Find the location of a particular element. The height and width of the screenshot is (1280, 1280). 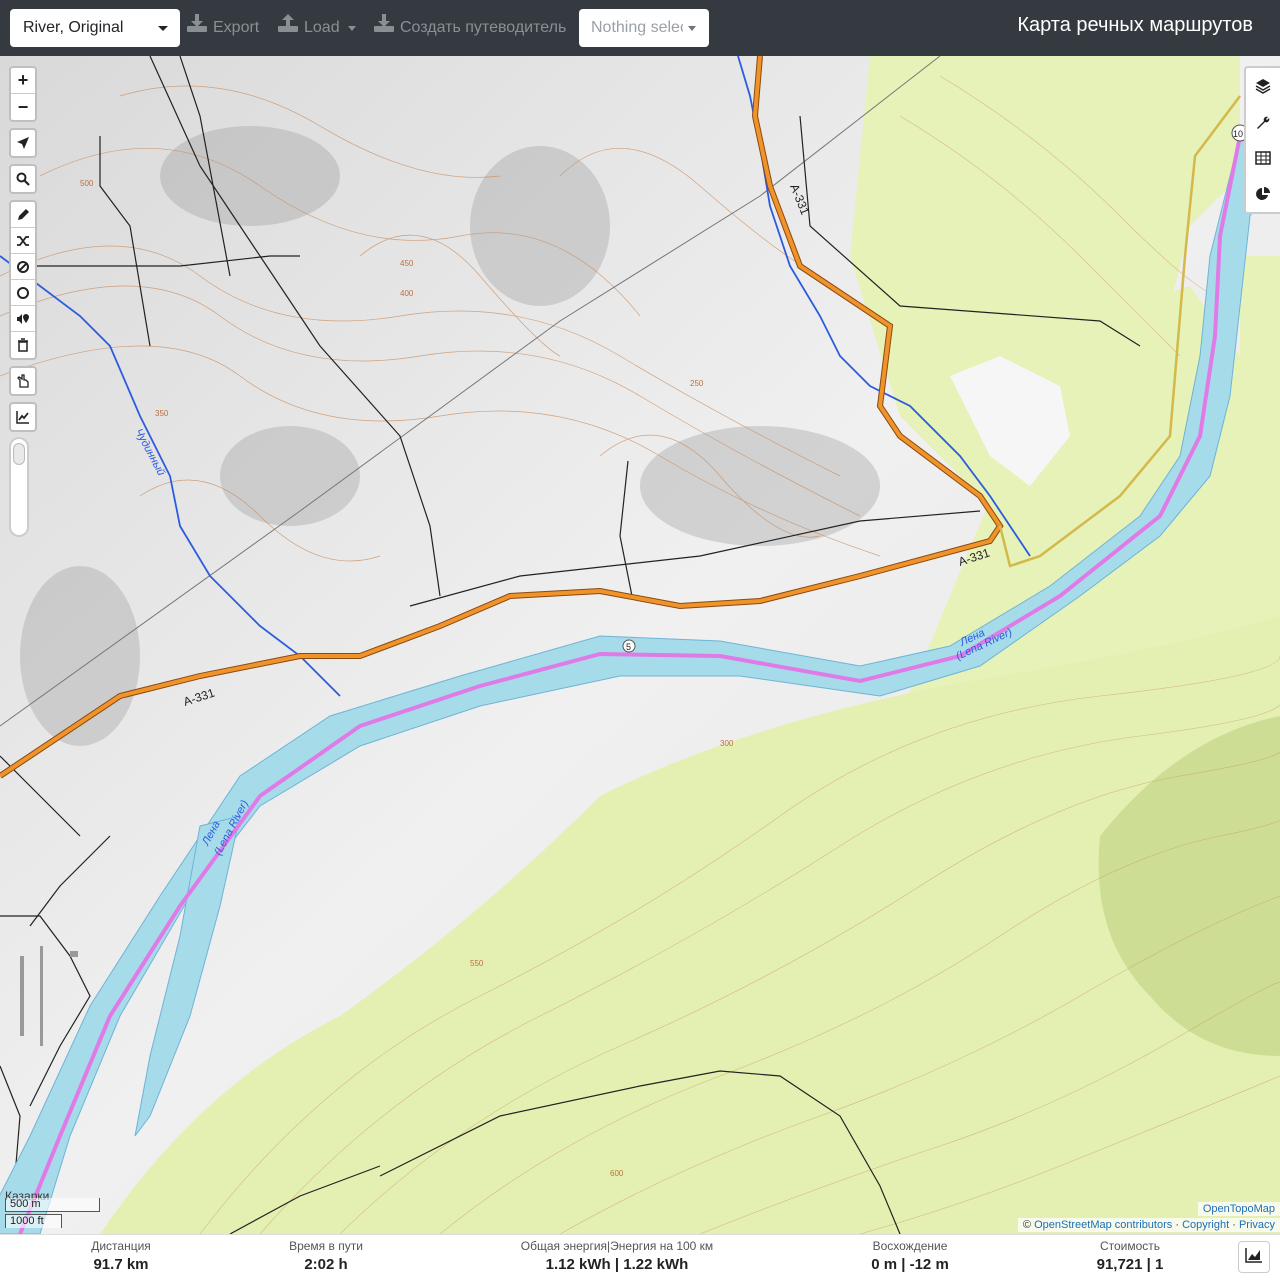

load-button: Load is located at coordinates (317, 28).